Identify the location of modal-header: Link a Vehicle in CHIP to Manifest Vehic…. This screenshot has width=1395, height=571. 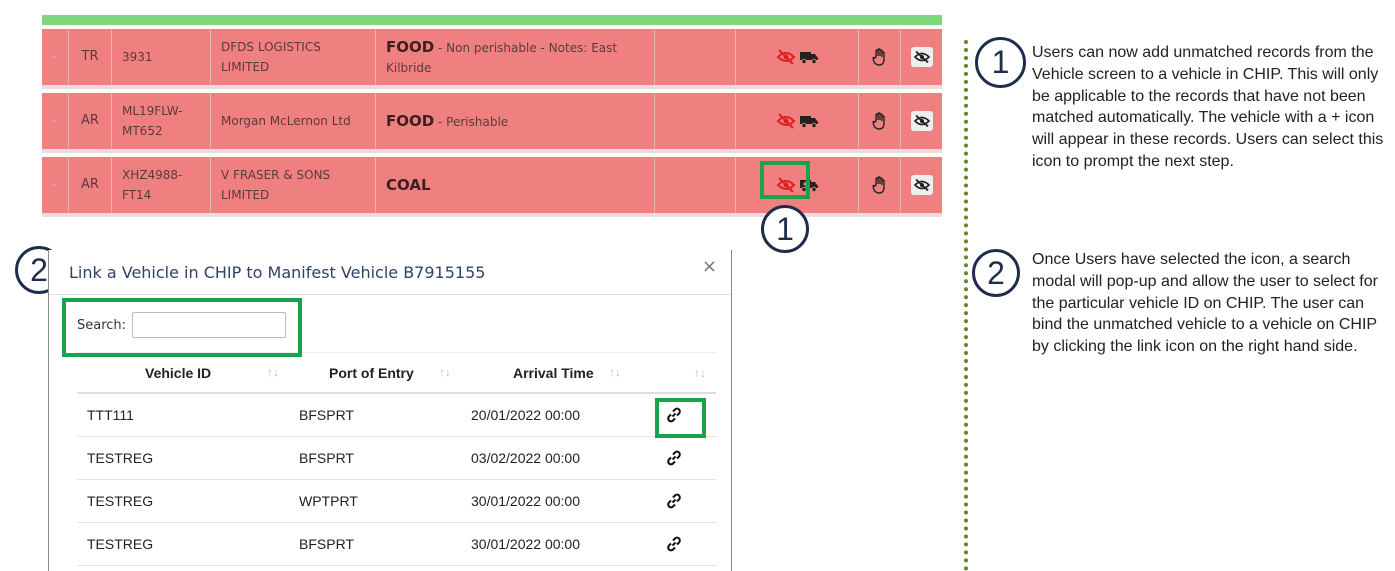
(390, 272).